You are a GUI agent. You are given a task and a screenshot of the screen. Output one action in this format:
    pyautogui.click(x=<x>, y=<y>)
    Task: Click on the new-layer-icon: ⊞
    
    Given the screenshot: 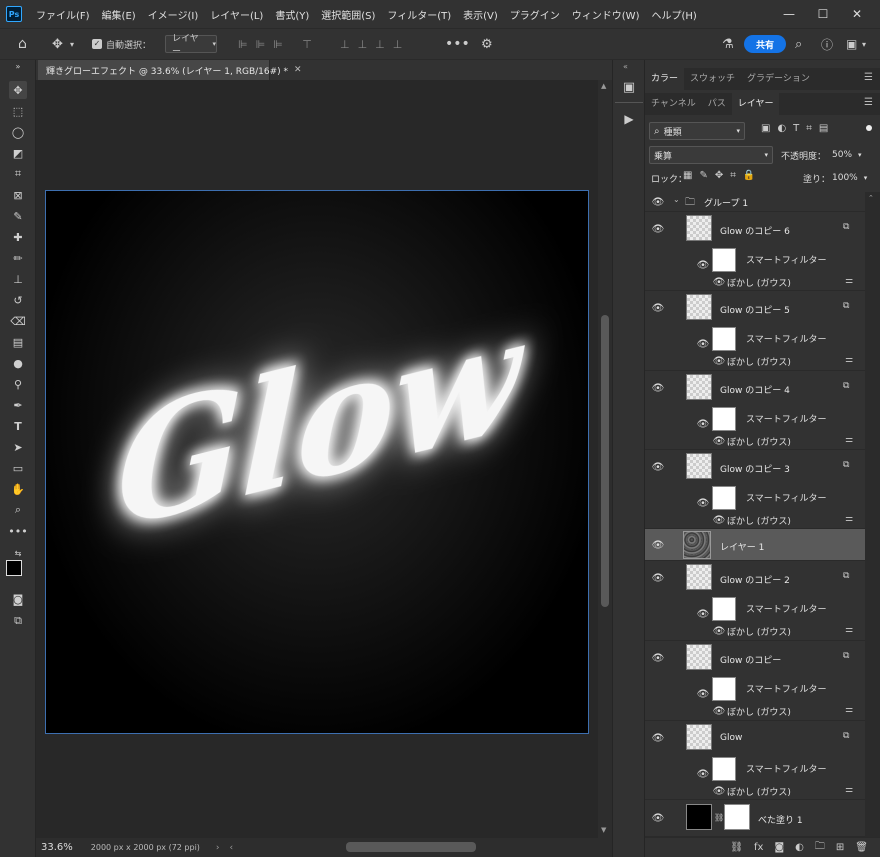 What is the action you would take?
    pyautogui.click(x=840, y=847)
    